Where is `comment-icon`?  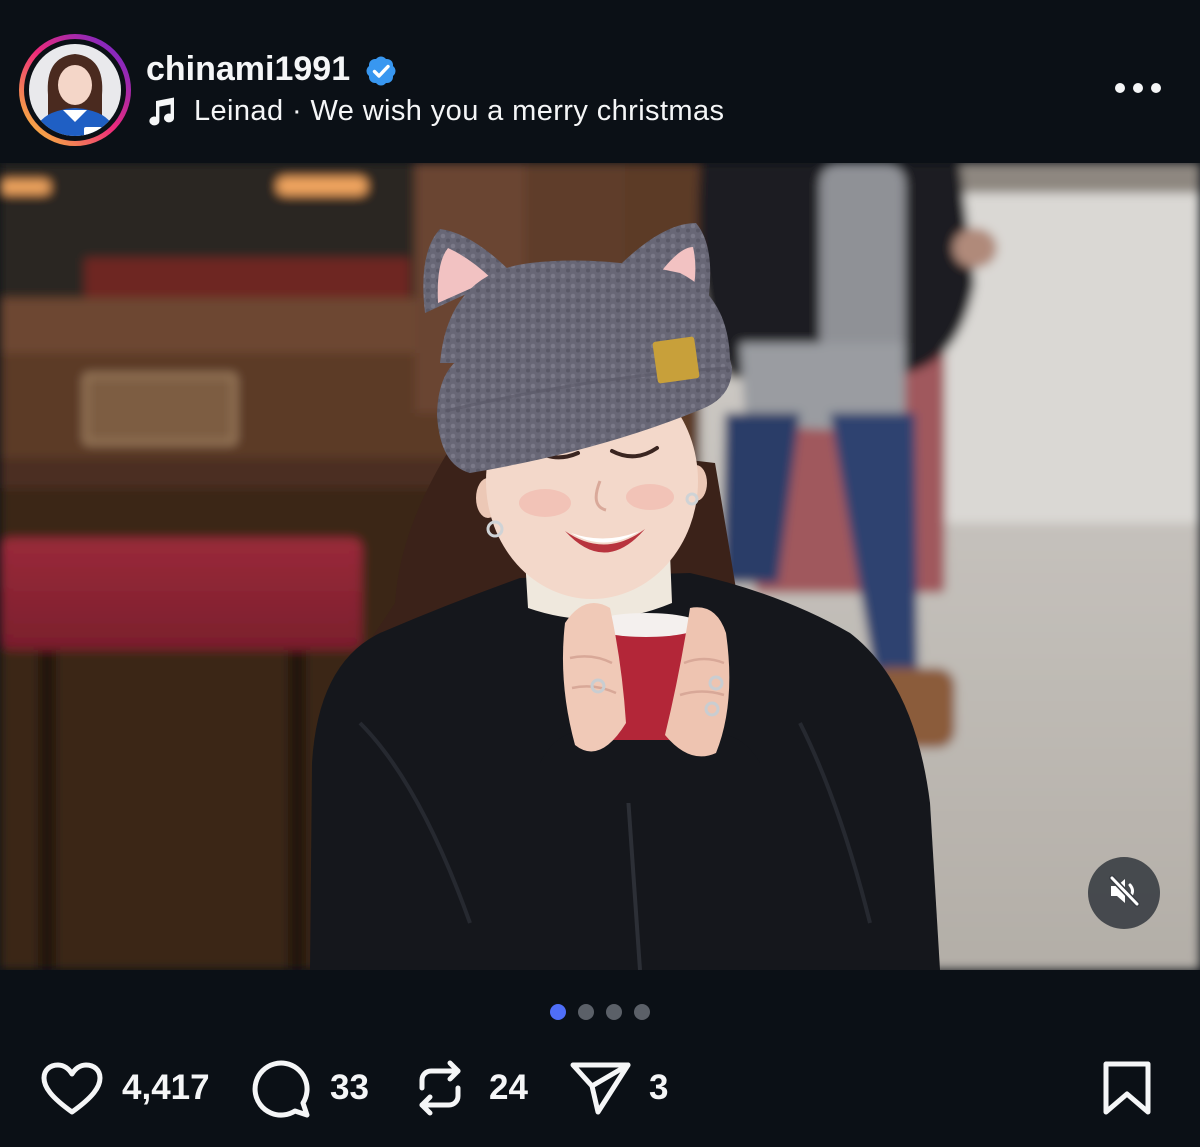
comment-icon is located at coordinates (281, 1089).